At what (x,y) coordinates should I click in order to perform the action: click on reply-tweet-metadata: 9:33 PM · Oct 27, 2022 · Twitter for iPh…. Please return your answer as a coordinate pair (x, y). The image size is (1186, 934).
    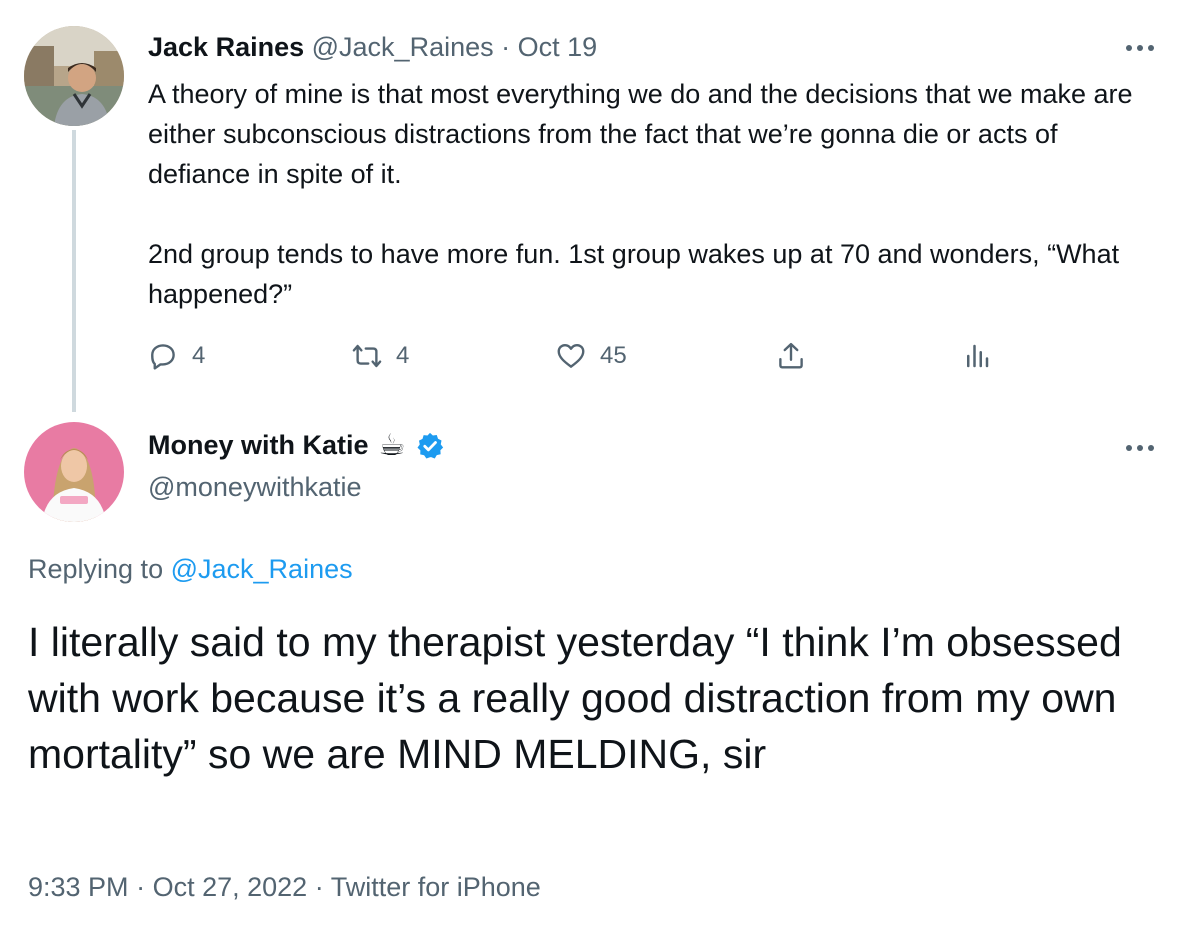
    Looking at the image, I should click on (284, 887).